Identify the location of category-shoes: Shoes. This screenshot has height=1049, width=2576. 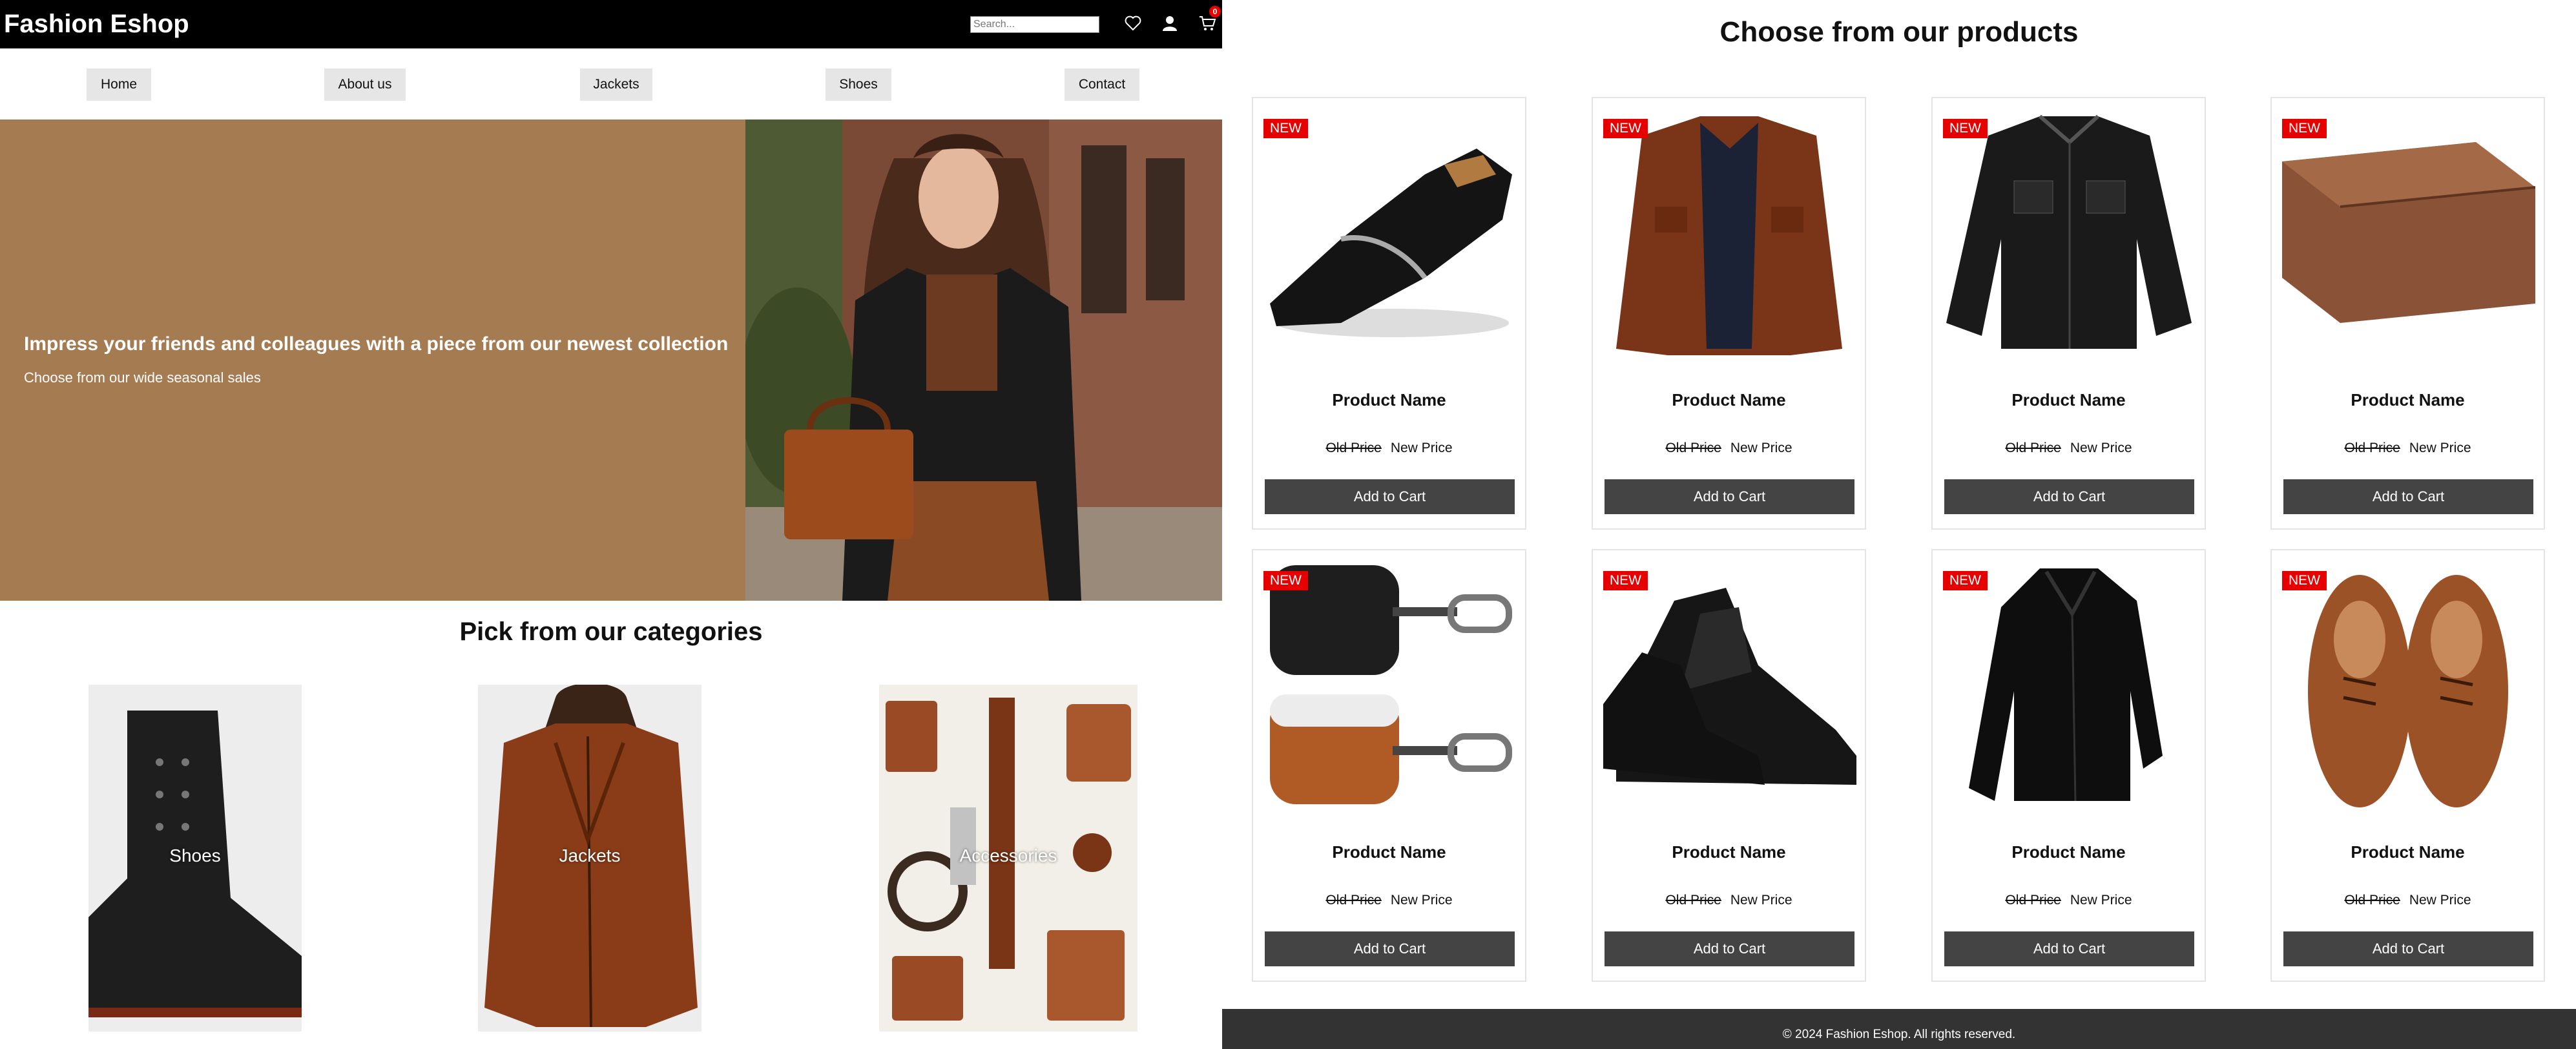
(195, 858).